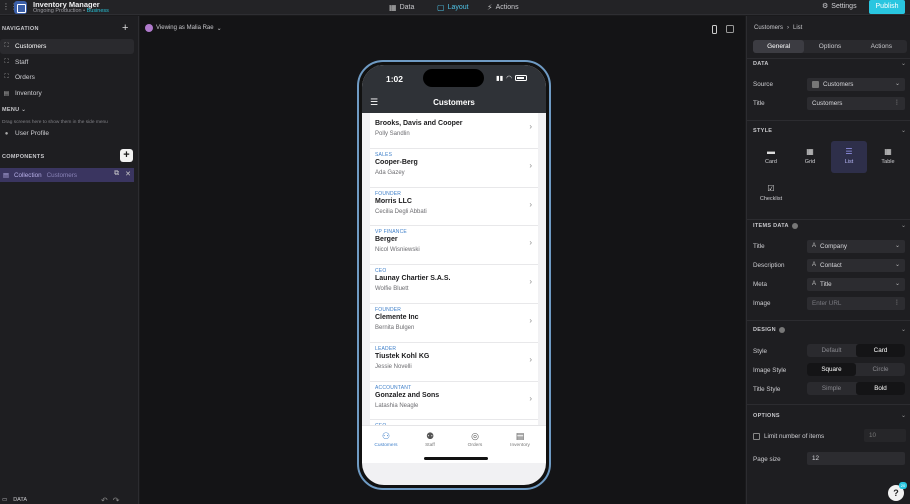 This screenshot has width=910, height=504. Describe the element at coordinates (771, 194) in the screenshot. I see `style-option-checklist: ☑ Checklist` at that location.